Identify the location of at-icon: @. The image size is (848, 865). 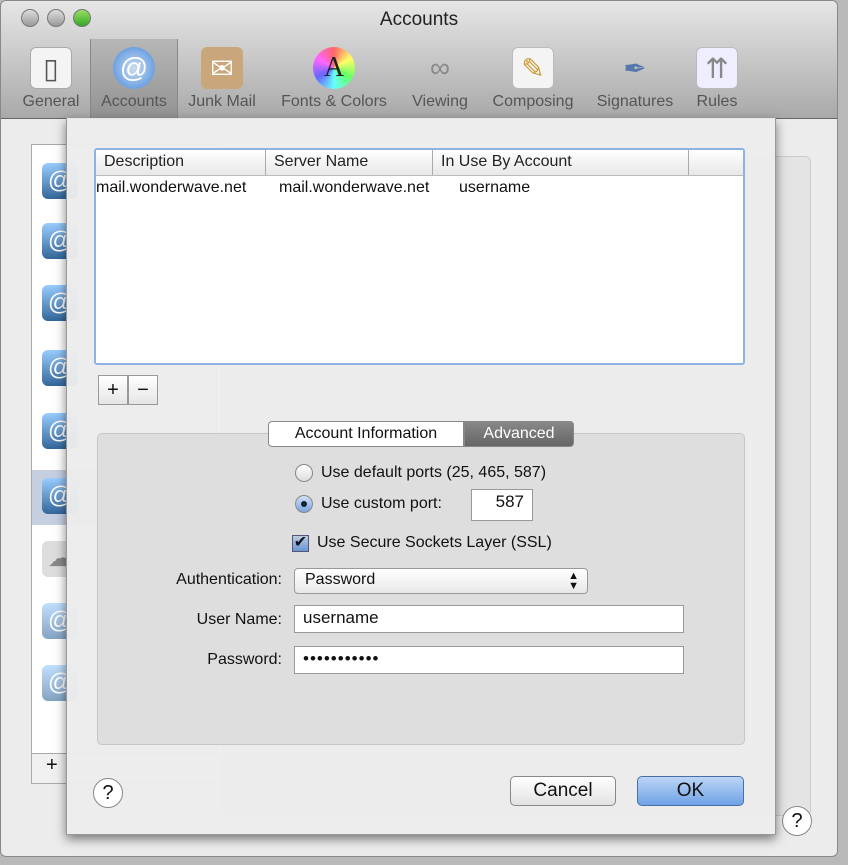
(134, 68).